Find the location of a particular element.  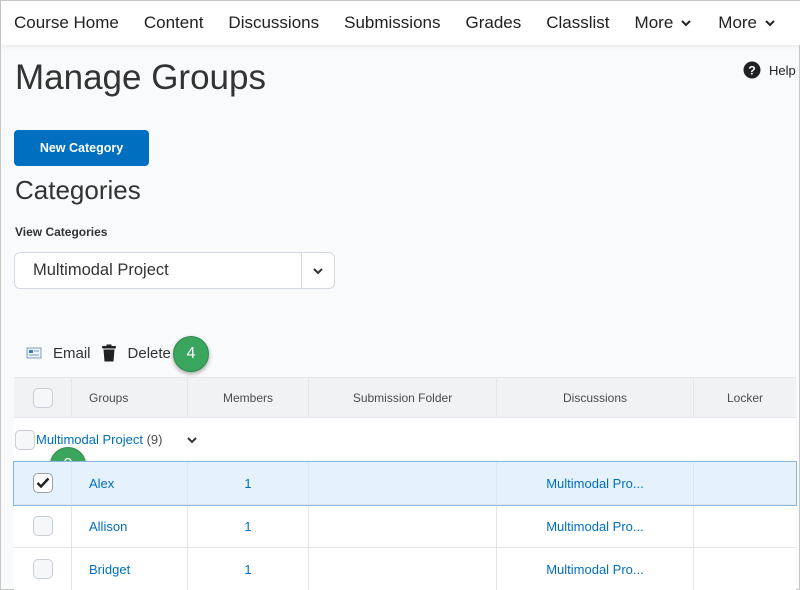

group-actions-toolbar: Email Delete is located at coordinates (103, 353).